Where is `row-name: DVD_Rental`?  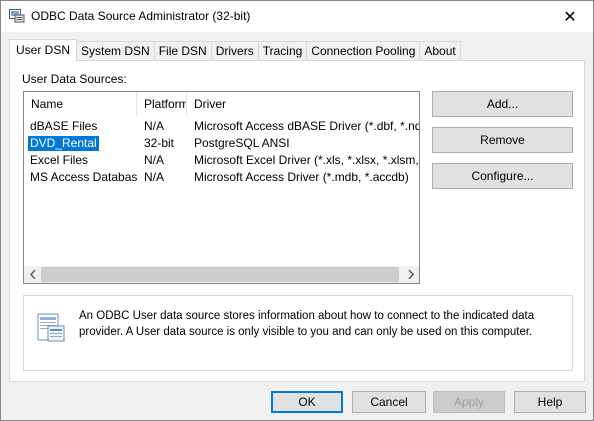 row-name: DVD_Rental is located at coordinates (63, 143).